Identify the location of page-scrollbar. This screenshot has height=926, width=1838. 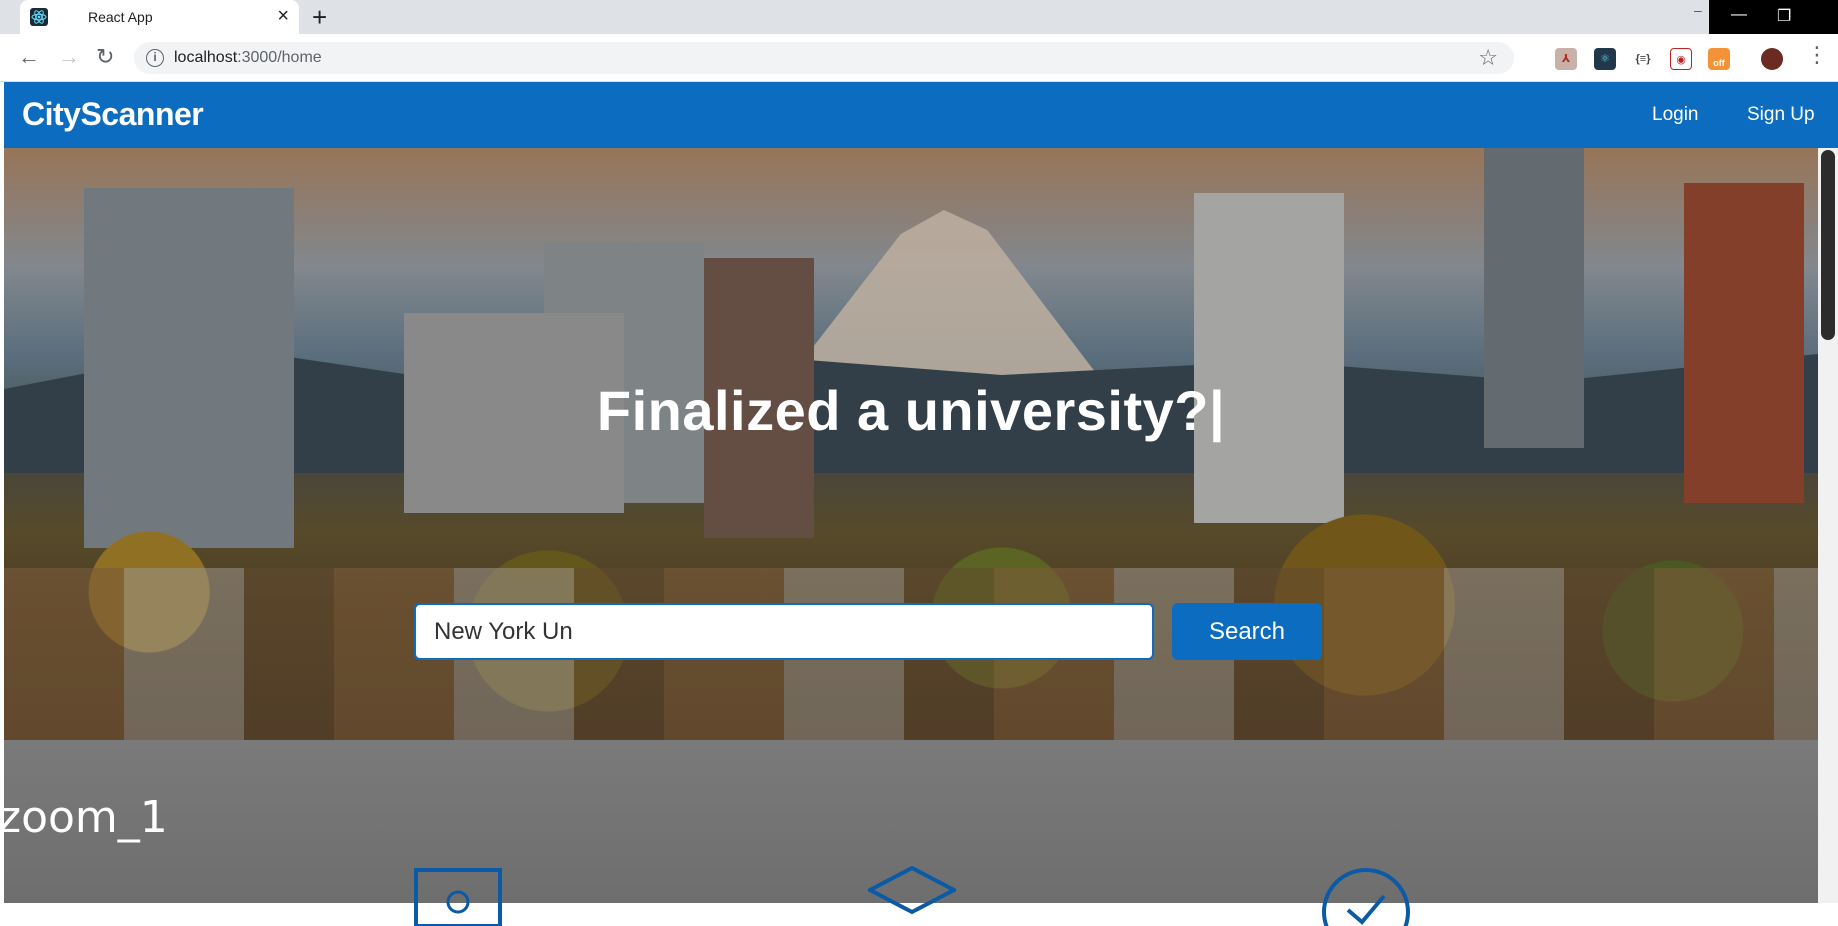
(1828, 525).